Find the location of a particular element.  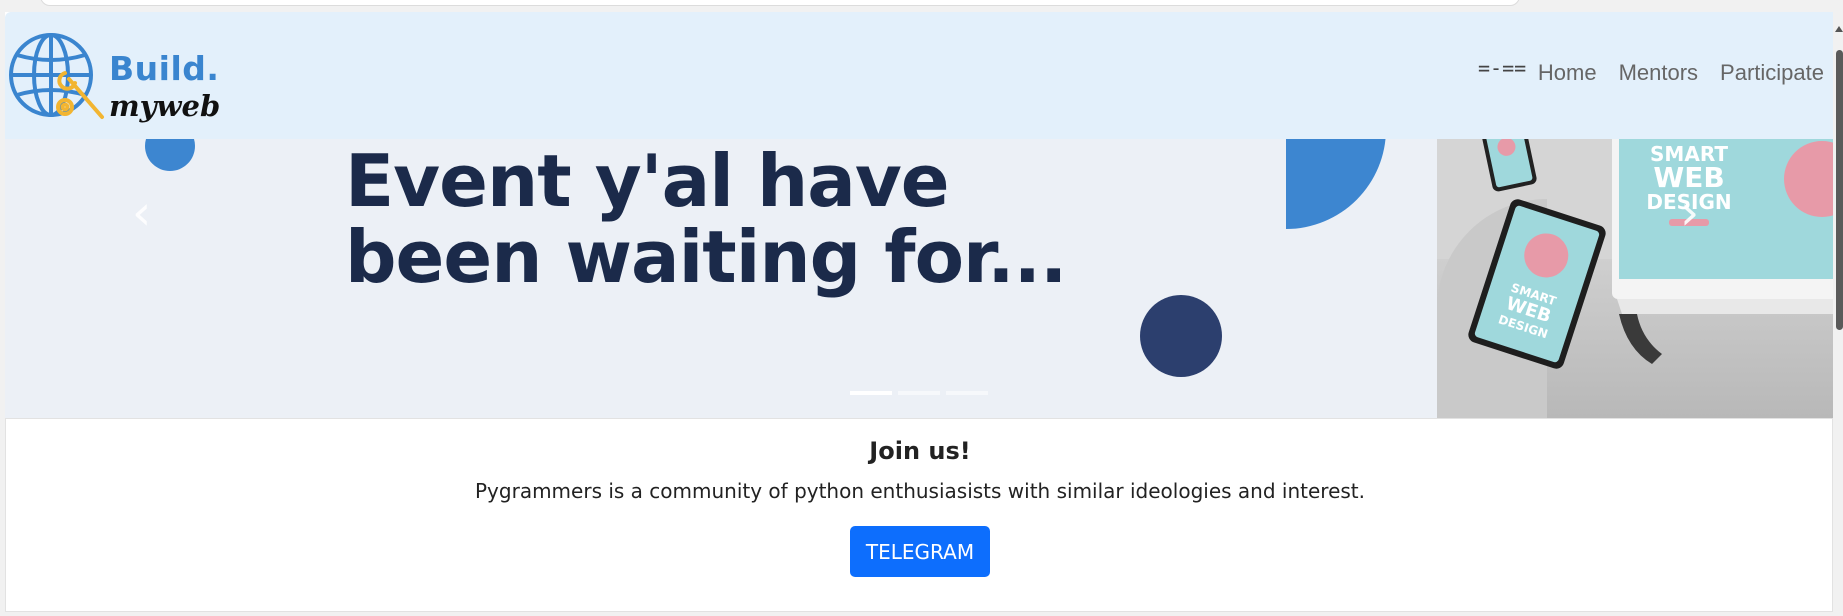

carousel-prev-button: ‹ is located at coordinates (141, 213).